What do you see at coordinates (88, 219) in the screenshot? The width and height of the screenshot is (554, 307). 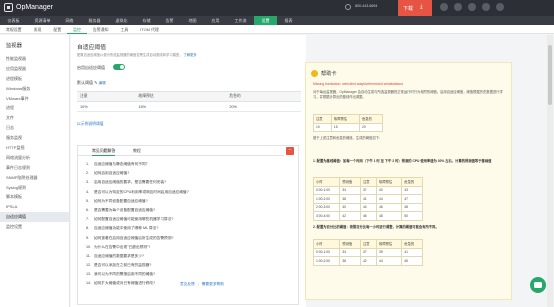 I see `faq-question-number: 7.` at bounding box center [88, 219].